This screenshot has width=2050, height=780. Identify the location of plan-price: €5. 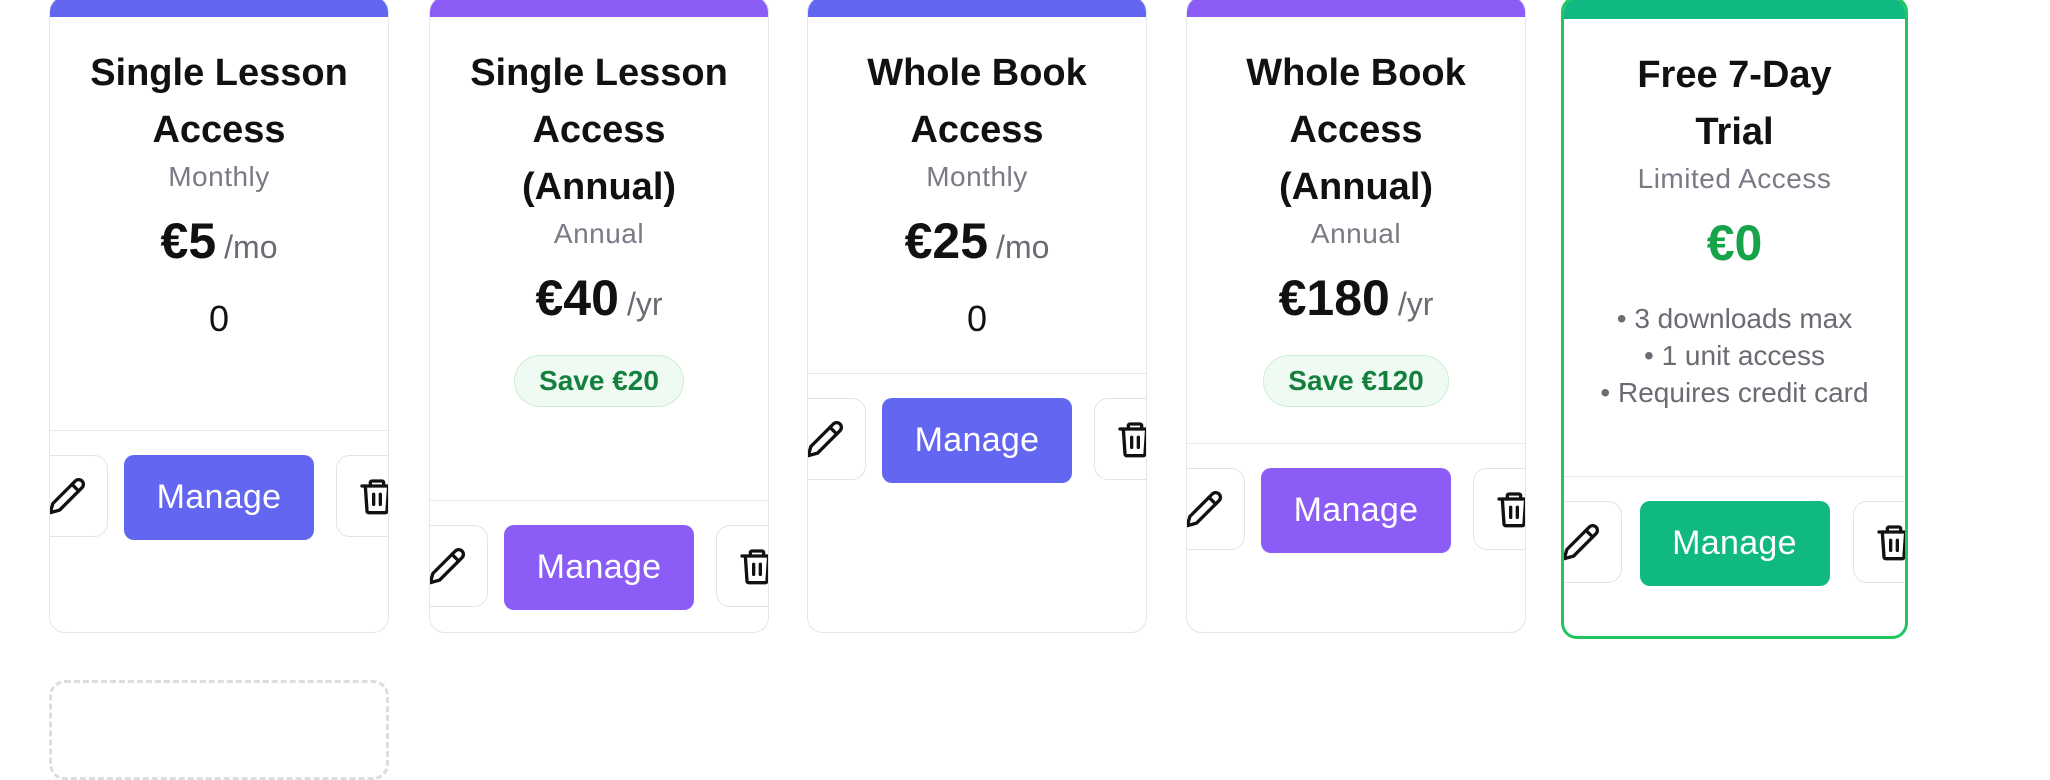
(188, 241).